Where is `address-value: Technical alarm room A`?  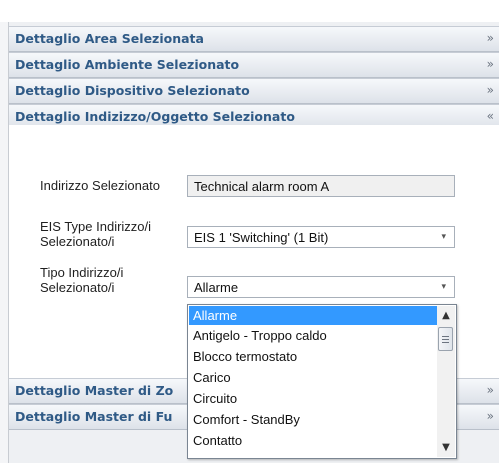
address-value: Technical alarm room A is located at coordinates (262, 186).